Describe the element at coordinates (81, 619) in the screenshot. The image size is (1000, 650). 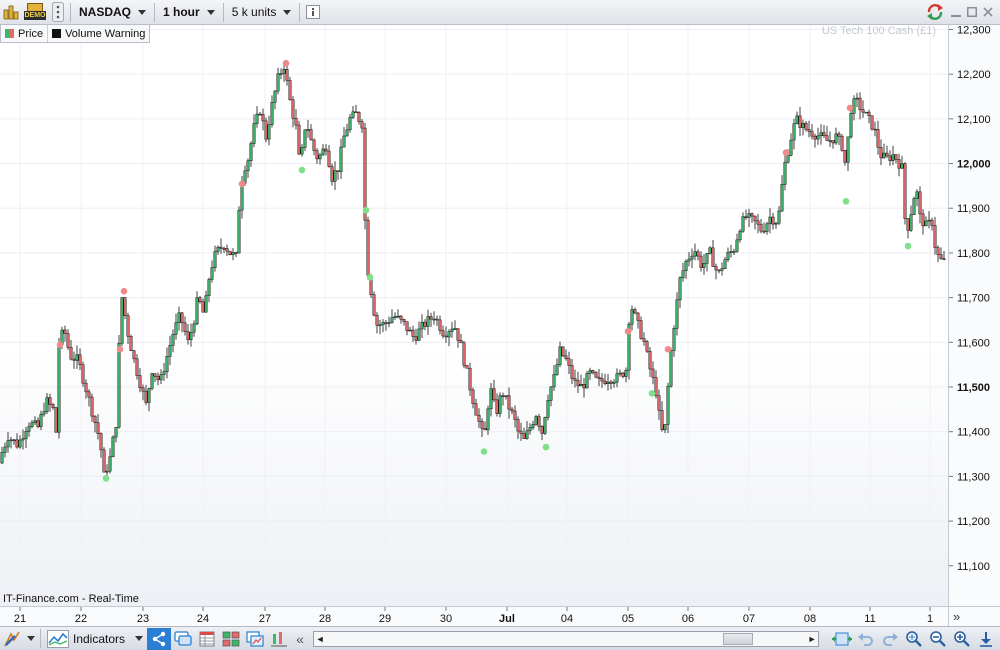
I see `x-tick-label: 22` at that location.